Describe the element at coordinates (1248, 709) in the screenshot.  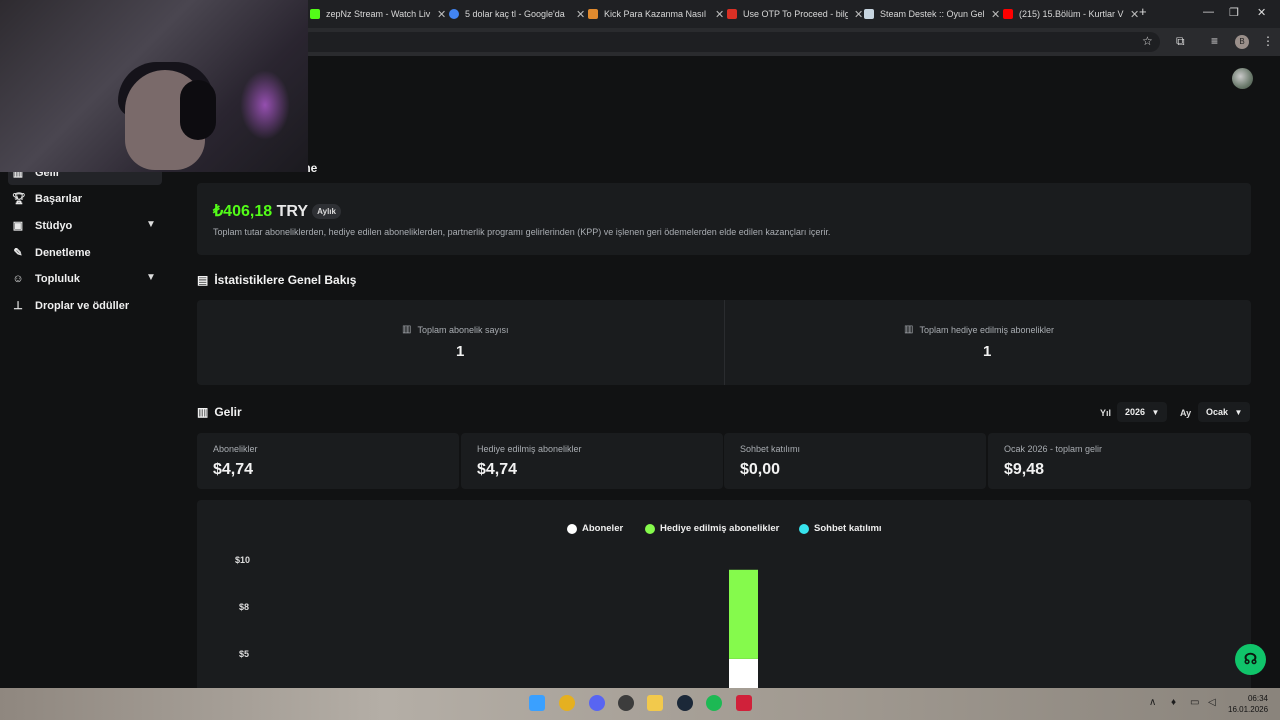
I see `clock-date: 16.01.2026` at that location.